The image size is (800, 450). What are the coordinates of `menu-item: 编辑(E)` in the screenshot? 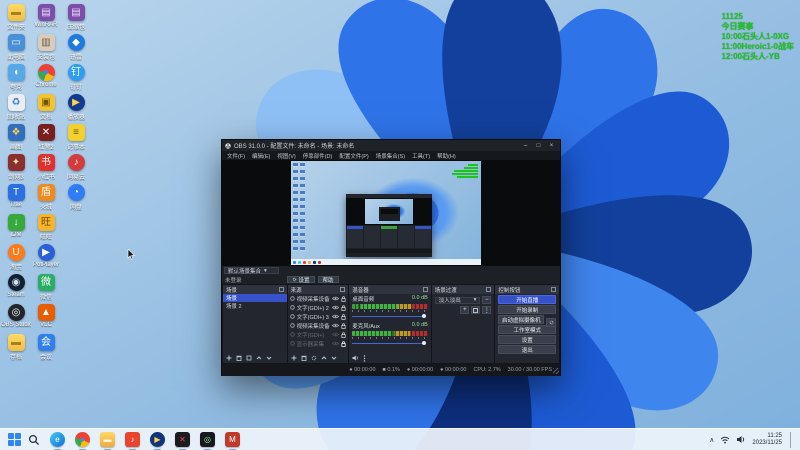 It's located at (261, 156).